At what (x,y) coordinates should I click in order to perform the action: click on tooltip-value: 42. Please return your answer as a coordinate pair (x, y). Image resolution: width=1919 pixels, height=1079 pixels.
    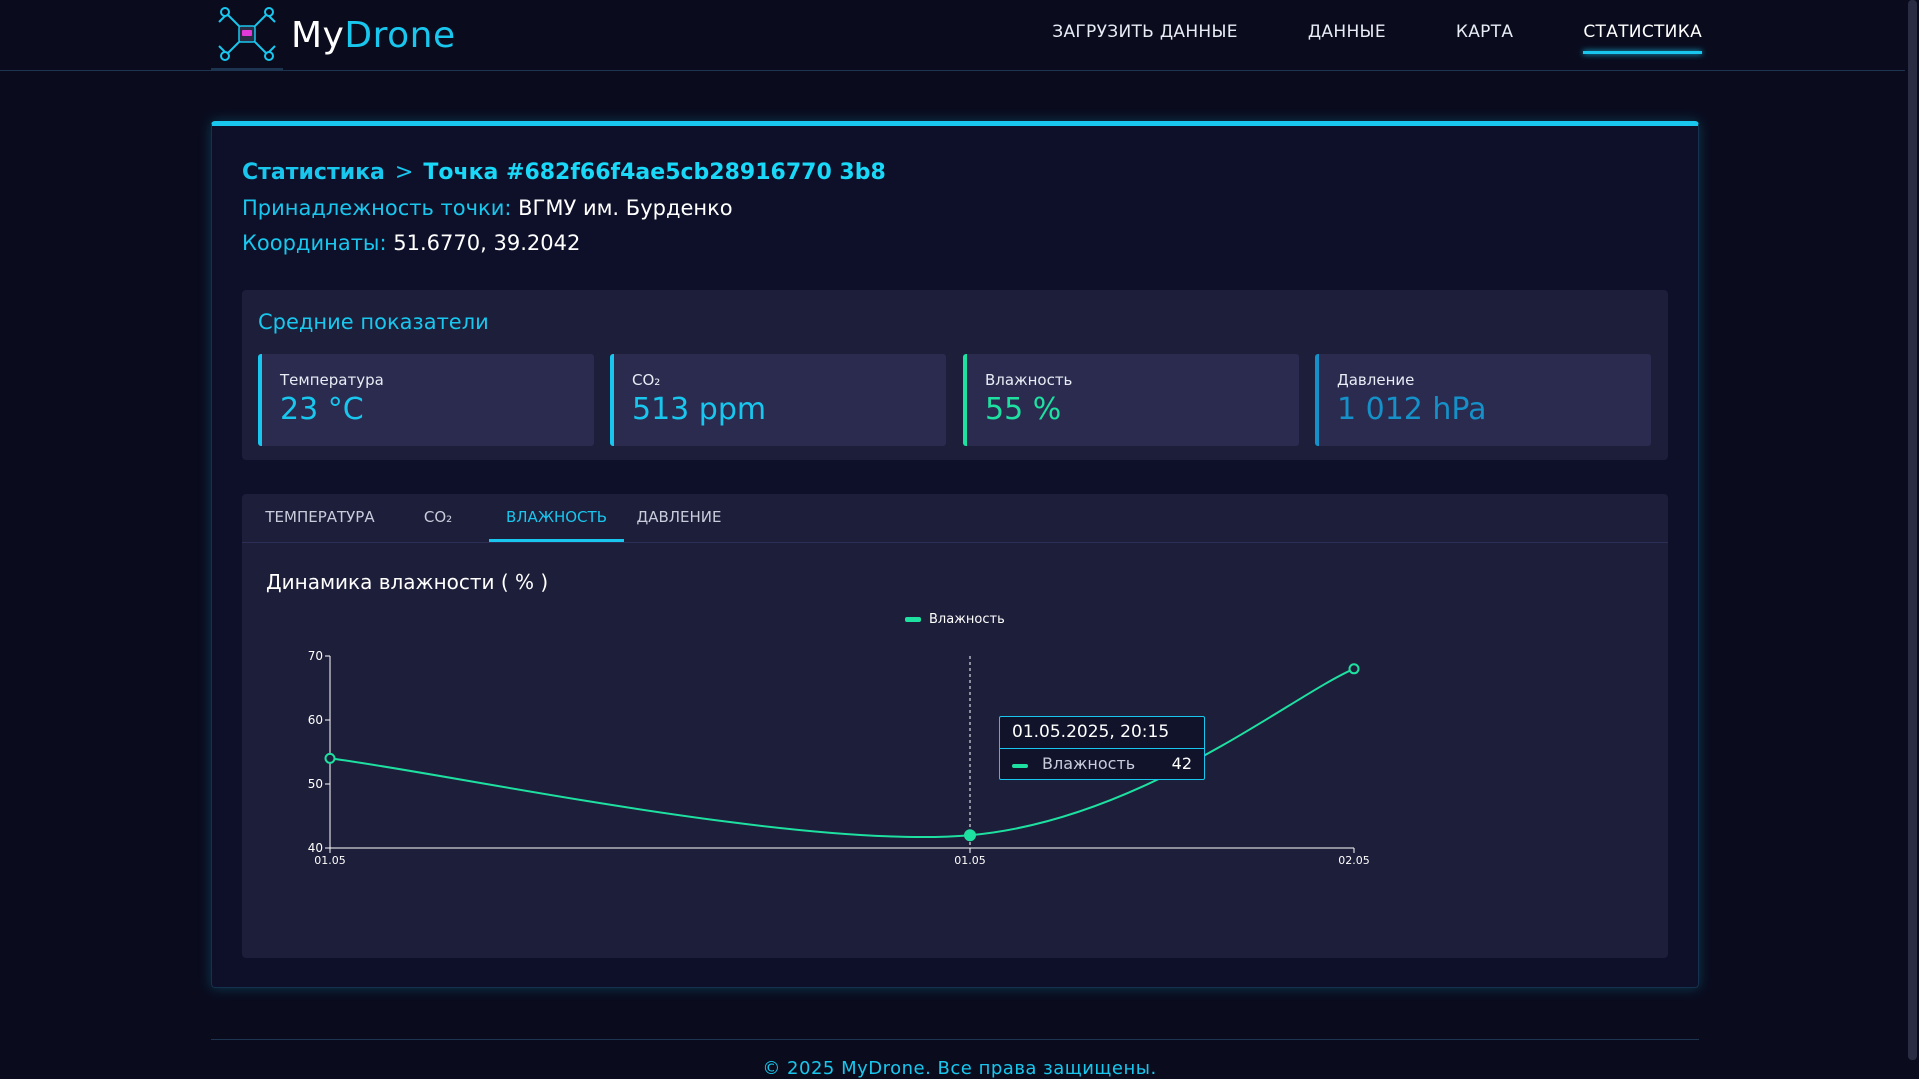
    Looking at the image, I should click on (1181, 763).